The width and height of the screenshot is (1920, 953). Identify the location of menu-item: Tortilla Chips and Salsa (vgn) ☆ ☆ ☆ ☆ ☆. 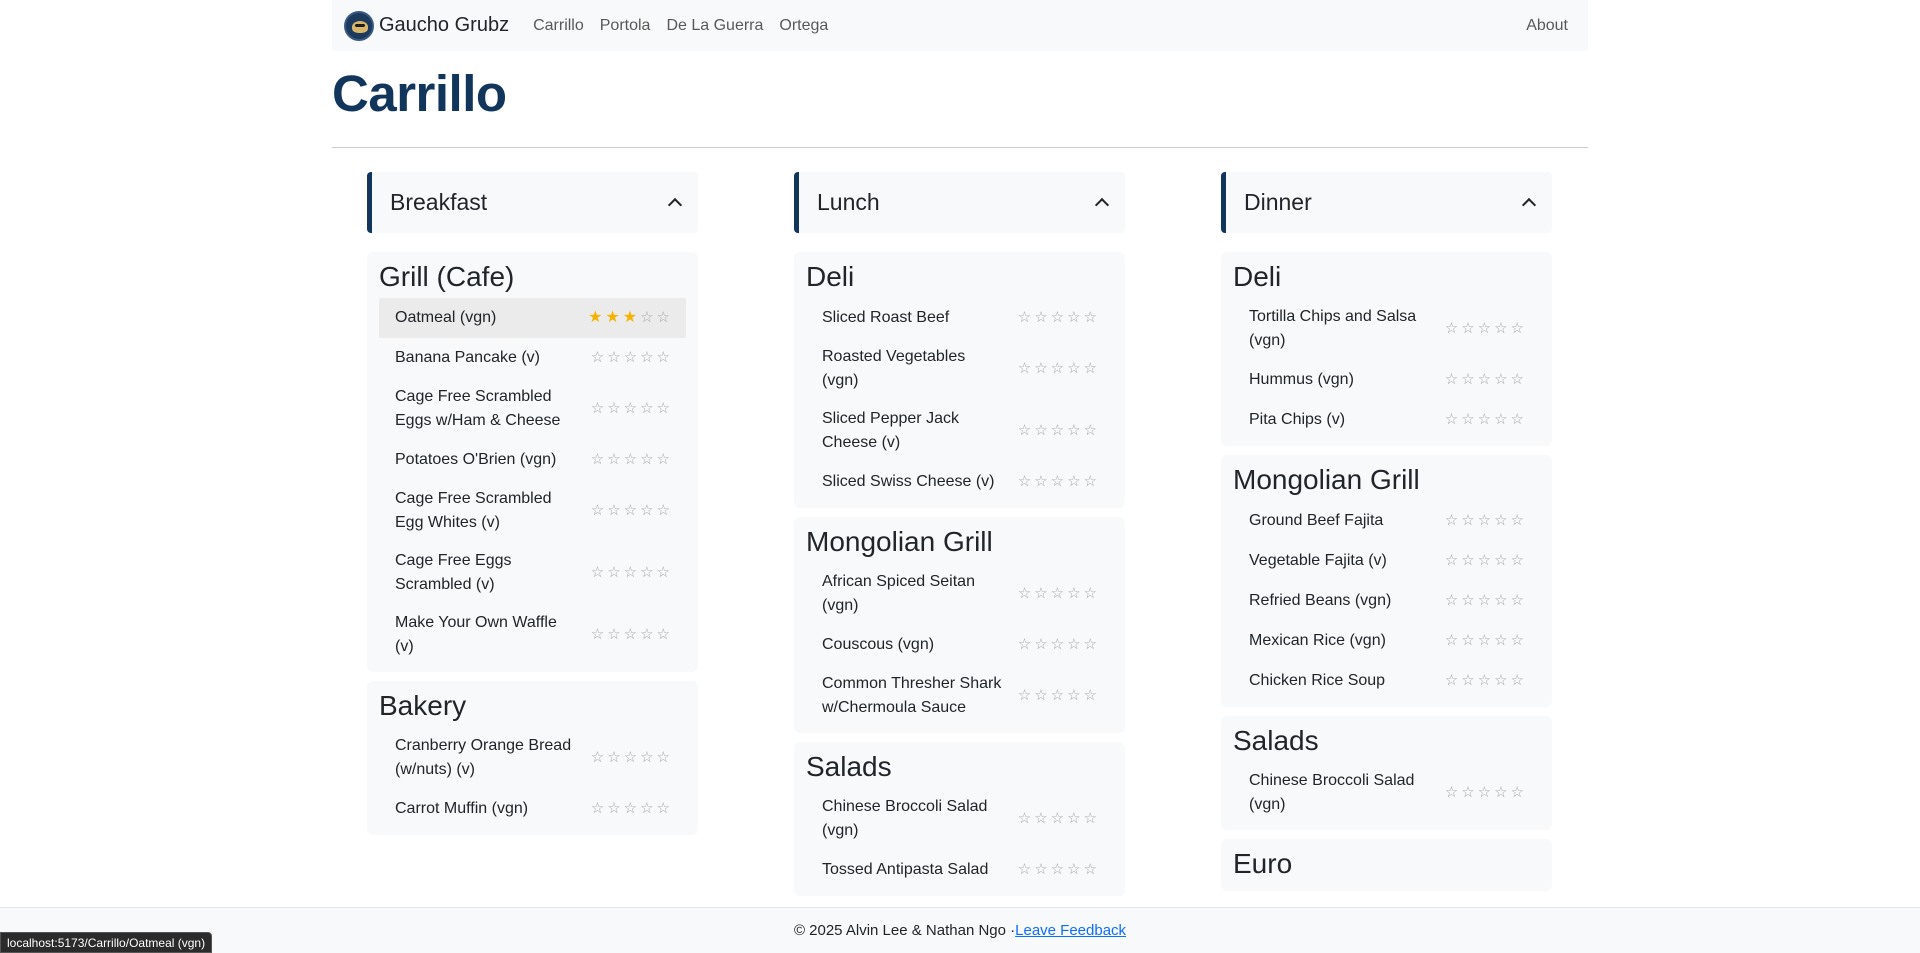
(1386, 329).